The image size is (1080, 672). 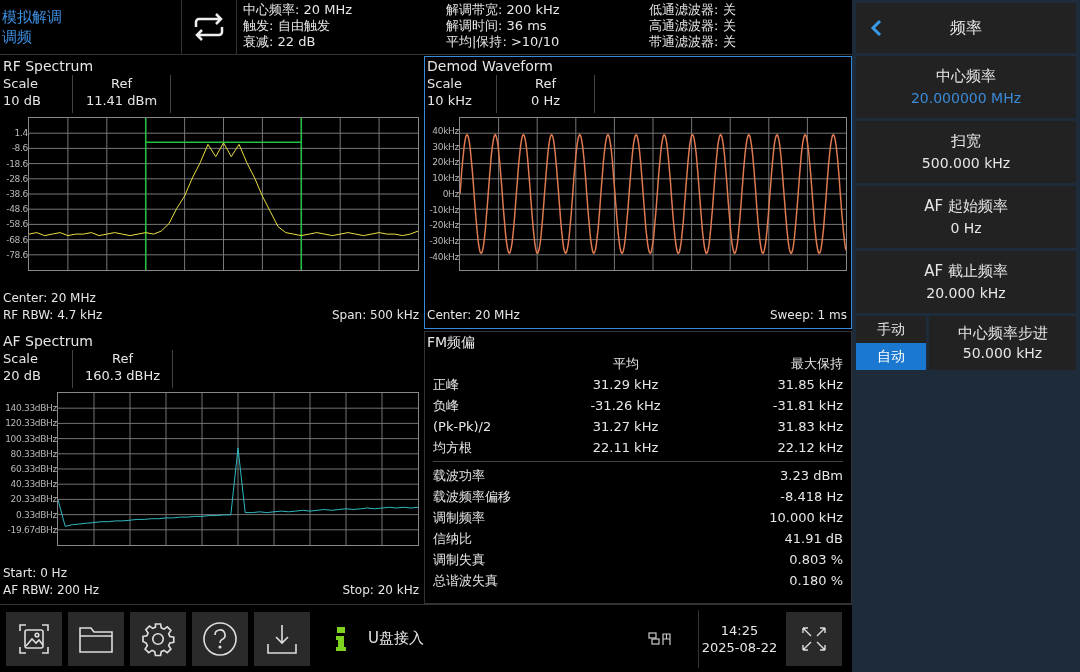 What do you see at coordinates (966, 28) in the screenshot?
I see `menu-title: 频率` at bounding box center [966, 28].